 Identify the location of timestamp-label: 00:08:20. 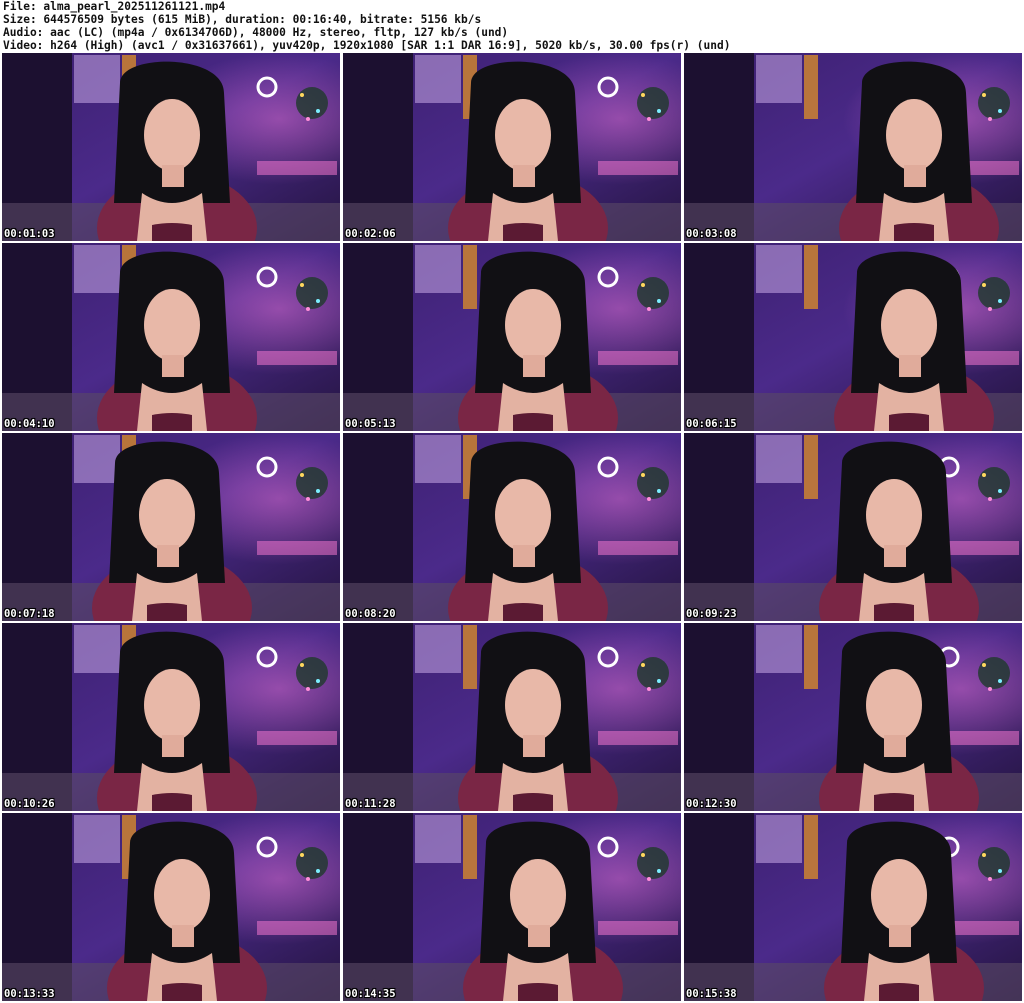
(370, 614).